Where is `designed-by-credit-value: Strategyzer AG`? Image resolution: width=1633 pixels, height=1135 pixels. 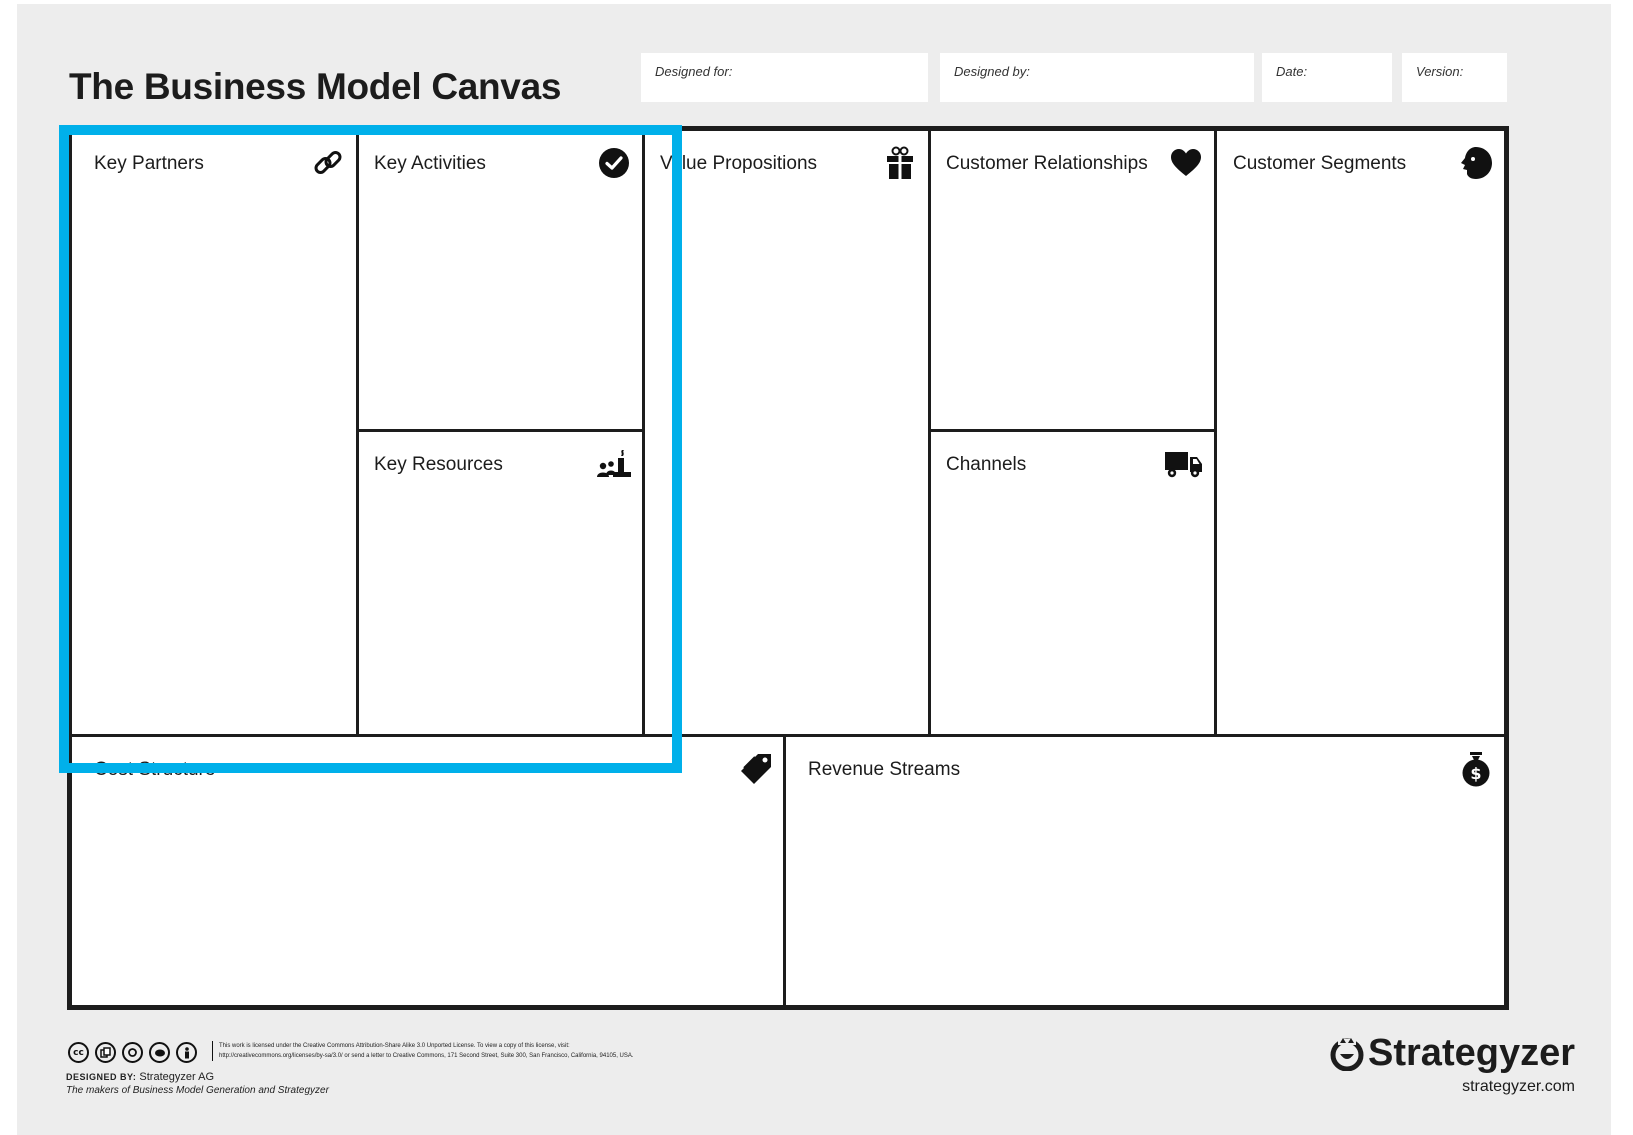
designed-by-credit-value: Strategyzer AG is located at coordinates (176, 1077).